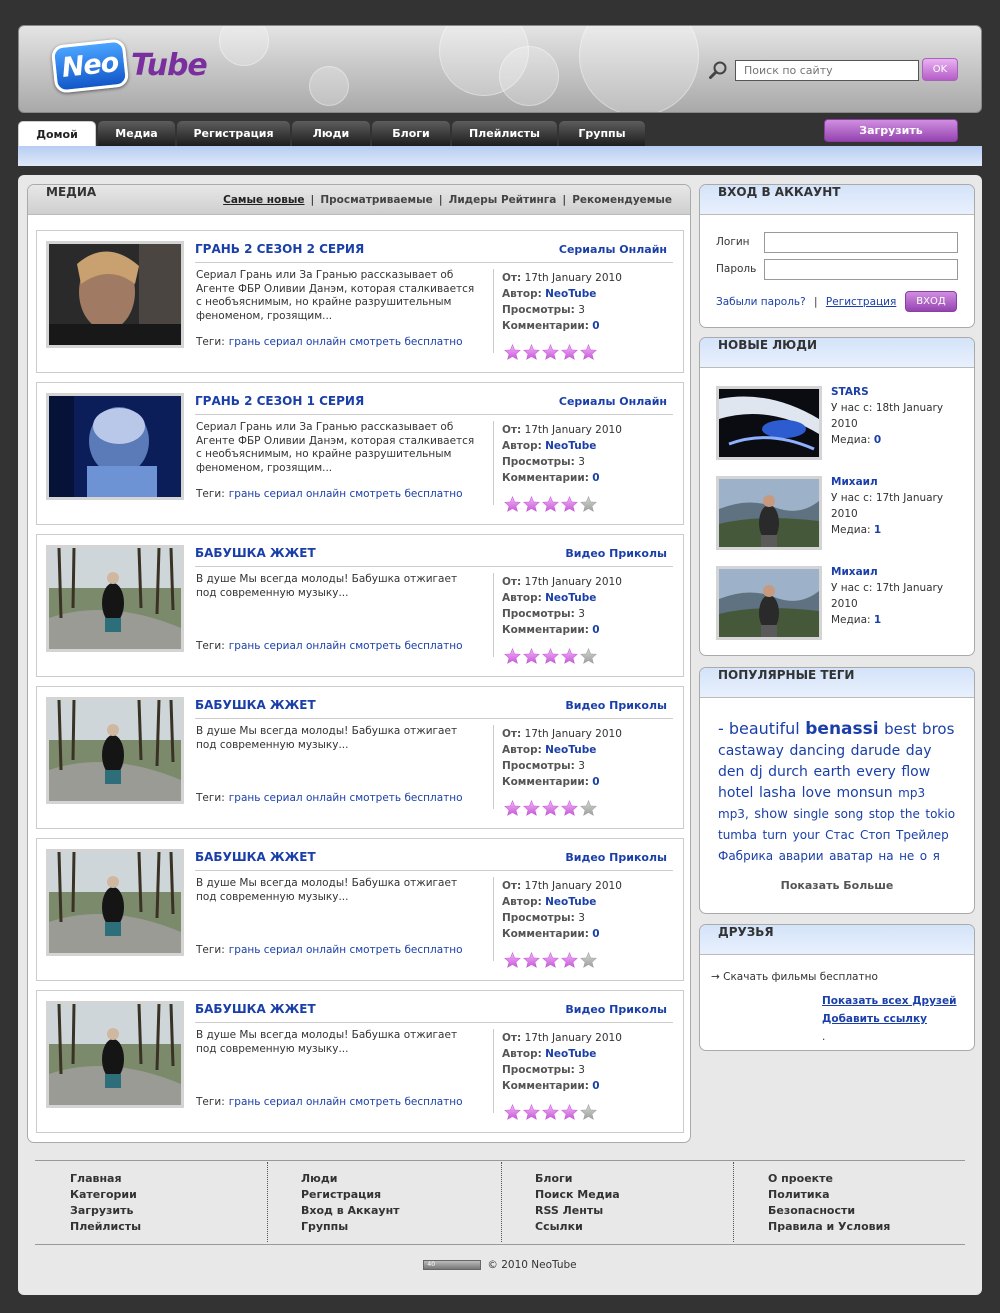 The height and width of the screenshot is (1313, 1000). Describe the element at coordinates (350, 1195) in the screenshot. I see `footer-link-registration: Регистрация` at that location.